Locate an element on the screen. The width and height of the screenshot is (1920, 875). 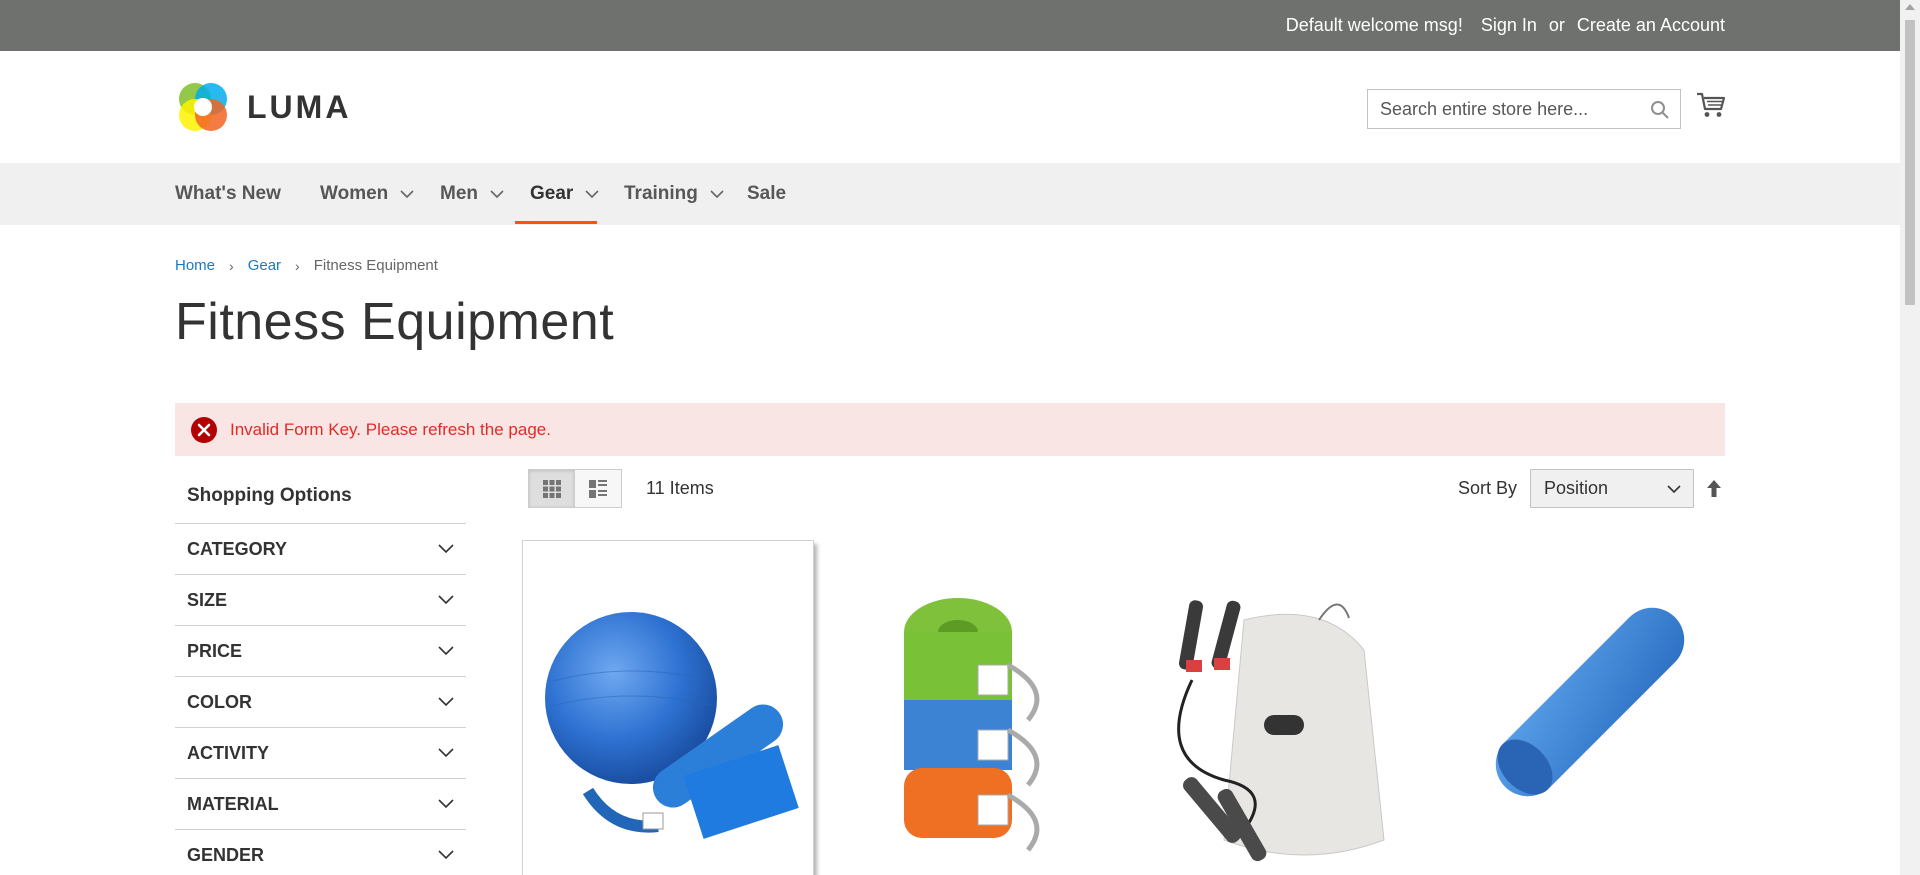
page-title: Fitness Equipment is located at coordinates (395, 322).